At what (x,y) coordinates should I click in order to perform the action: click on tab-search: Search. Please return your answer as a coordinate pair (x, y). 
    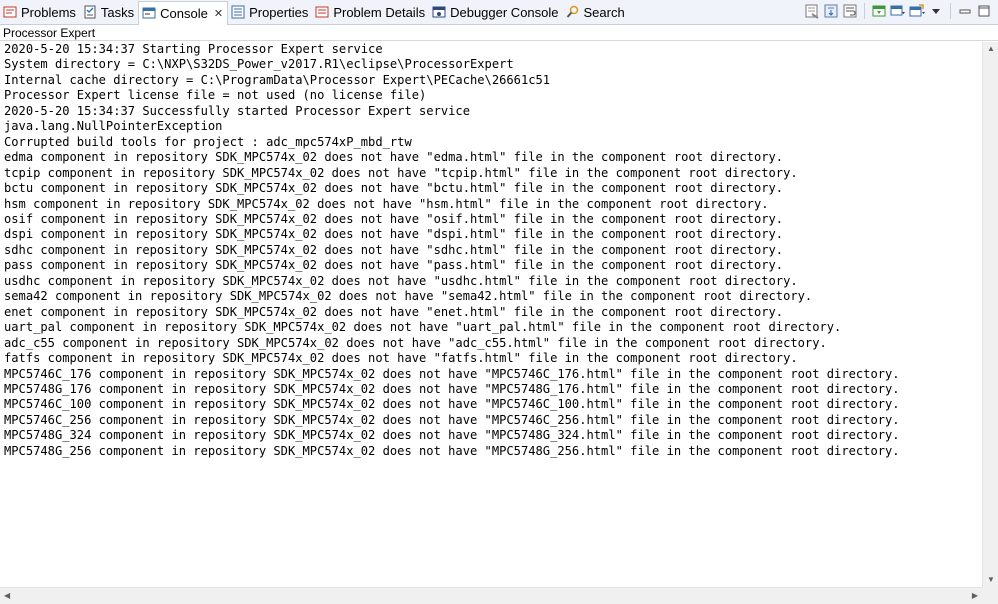
    Looking at the image, I should click on (596, 12).